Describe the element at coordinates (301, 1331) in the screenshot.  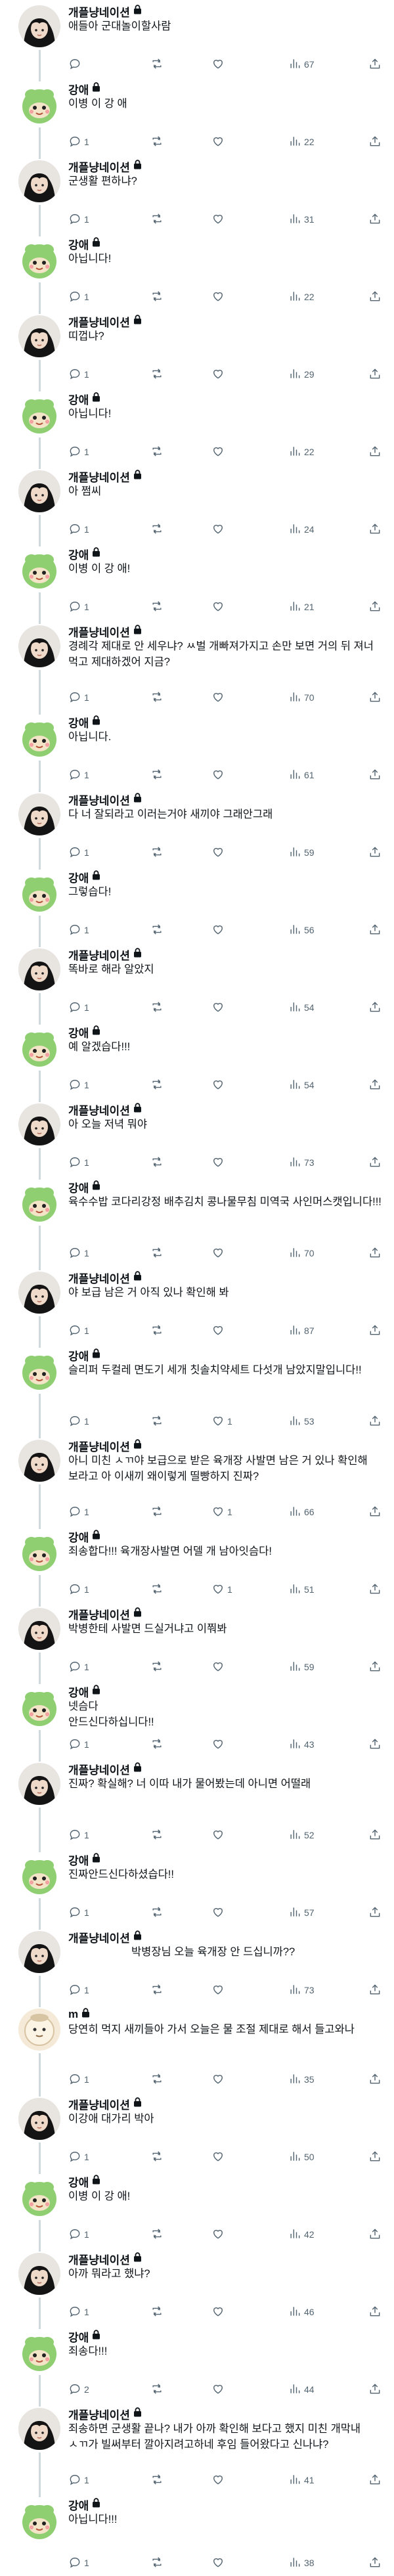
I see `views-button: 87` at that location.